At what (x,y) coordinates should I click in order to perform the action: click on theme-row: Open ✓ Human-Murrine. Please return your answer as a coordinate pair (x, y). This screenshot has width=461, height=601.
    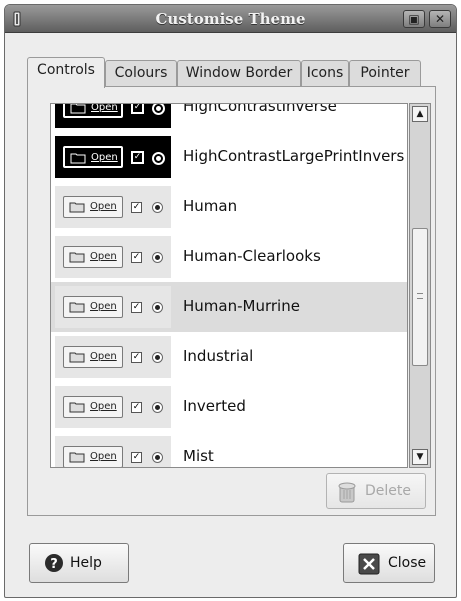
    Looking at the image, I should click on (229, 307).